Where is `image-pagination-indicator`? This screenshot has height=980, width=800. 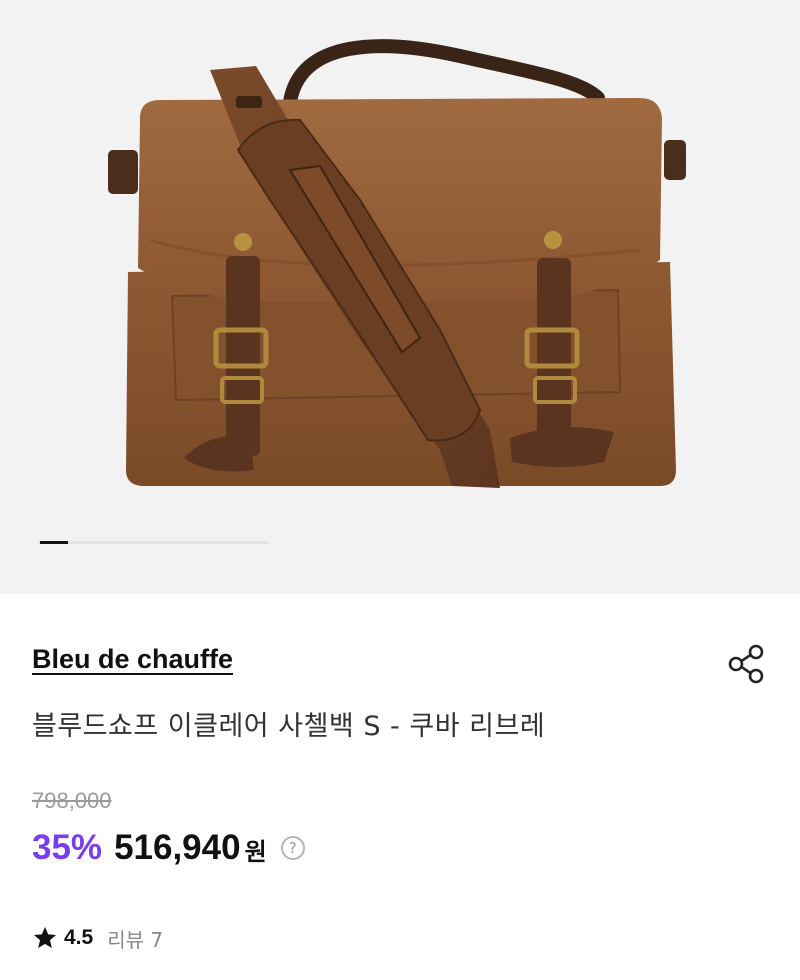 image-pagination-indicator is located at coordinates (153, 542).